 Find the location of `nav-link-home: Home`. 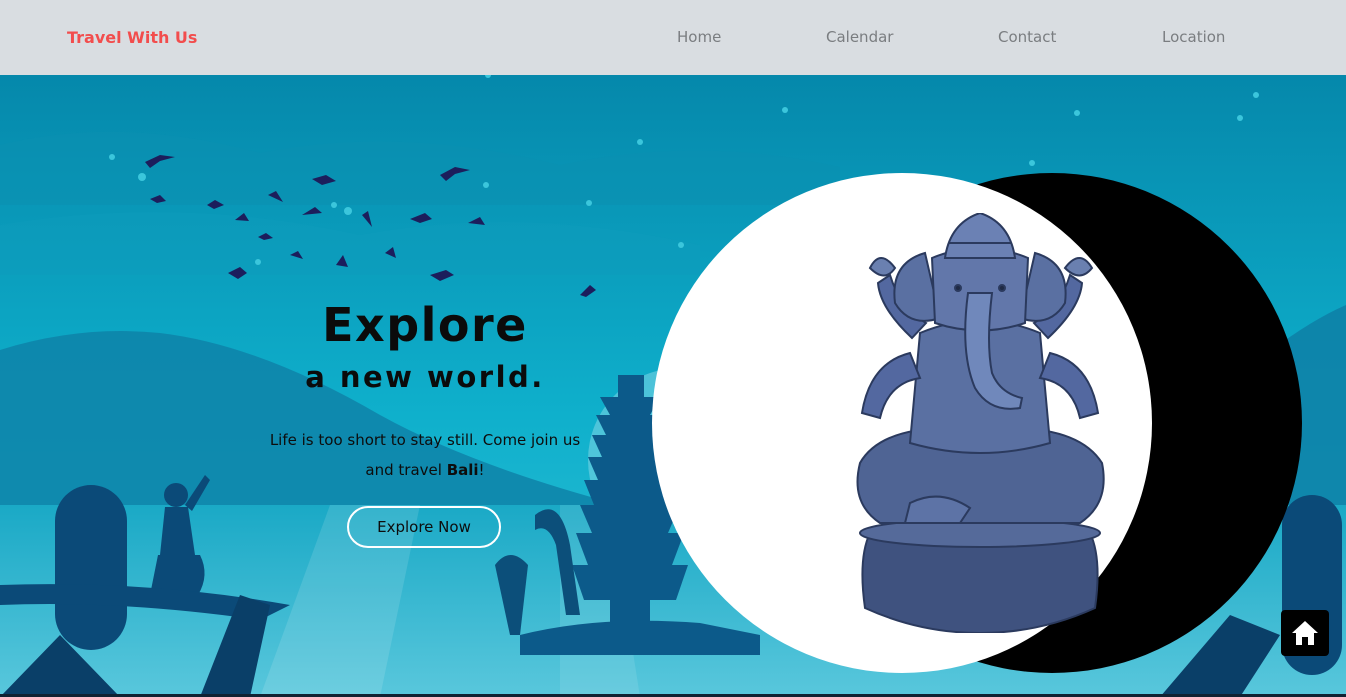

nav-link-home: Home is located at coordinates (699, 37).